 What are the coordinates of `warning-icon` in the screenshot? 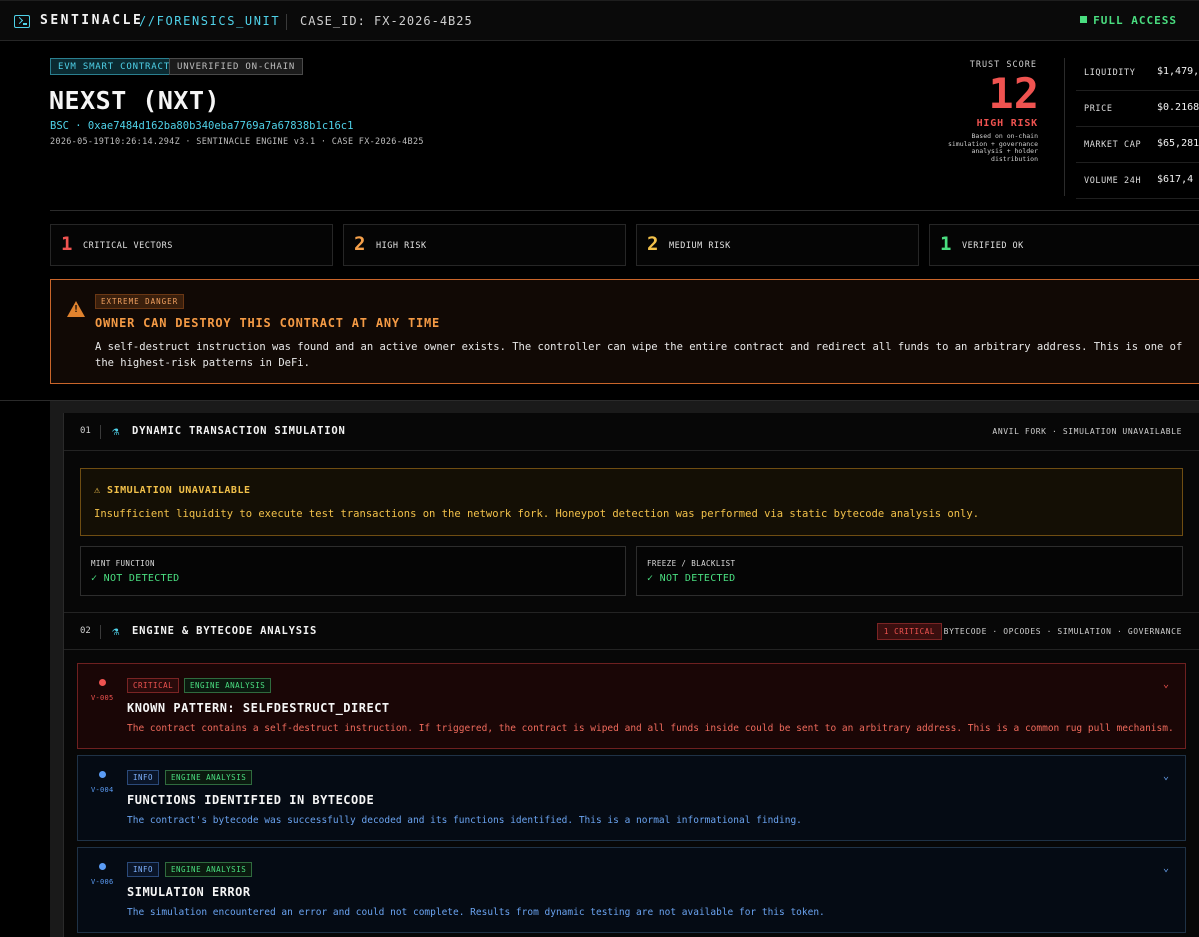 It's located at (76, 309).